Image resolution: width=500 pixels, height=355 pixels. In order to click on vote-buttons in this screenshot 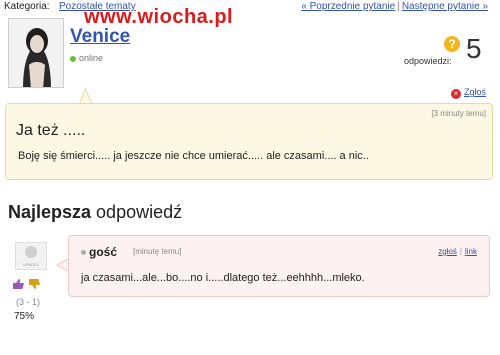, I will do `click(27, 285)`.